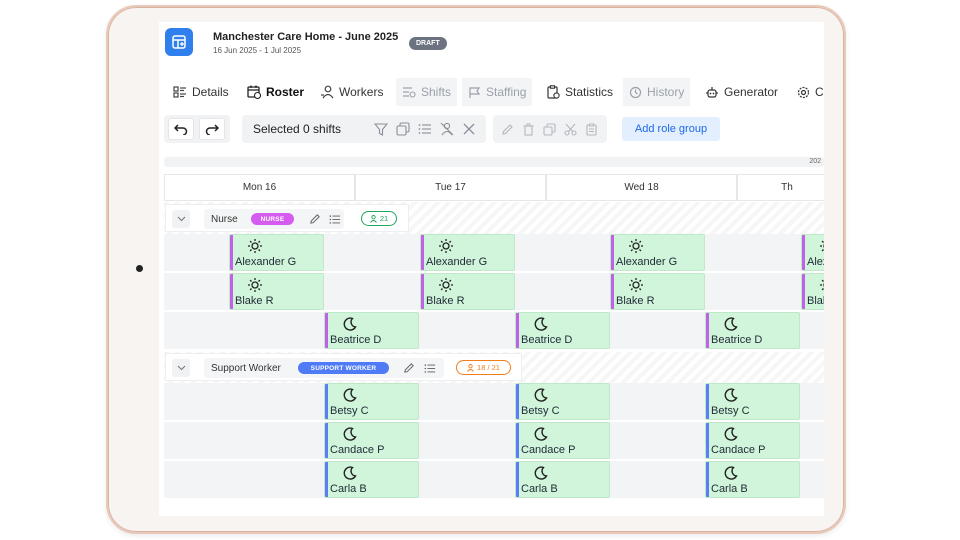  Describe the element at coordinates (450, 187) in the screenshot. I see `day-header-tue: Tue 17` at that location.